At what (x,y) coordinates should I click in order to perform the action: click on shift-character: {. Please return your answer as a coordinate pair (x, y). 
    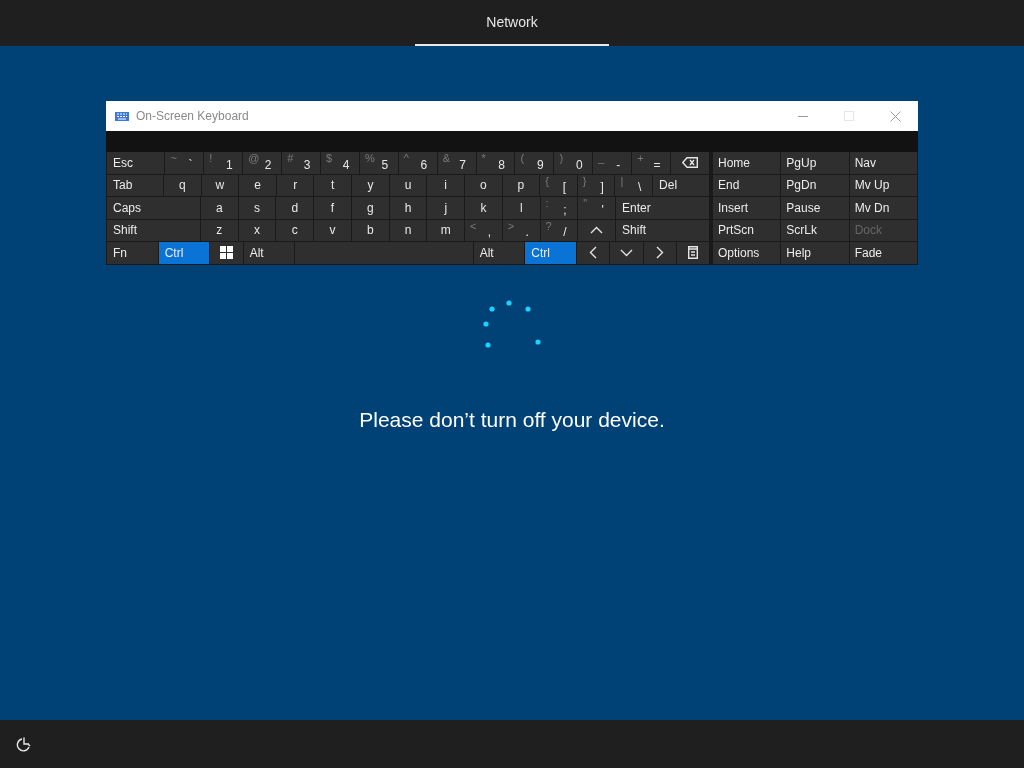
    Looking at the image, I should click on (547, 181).